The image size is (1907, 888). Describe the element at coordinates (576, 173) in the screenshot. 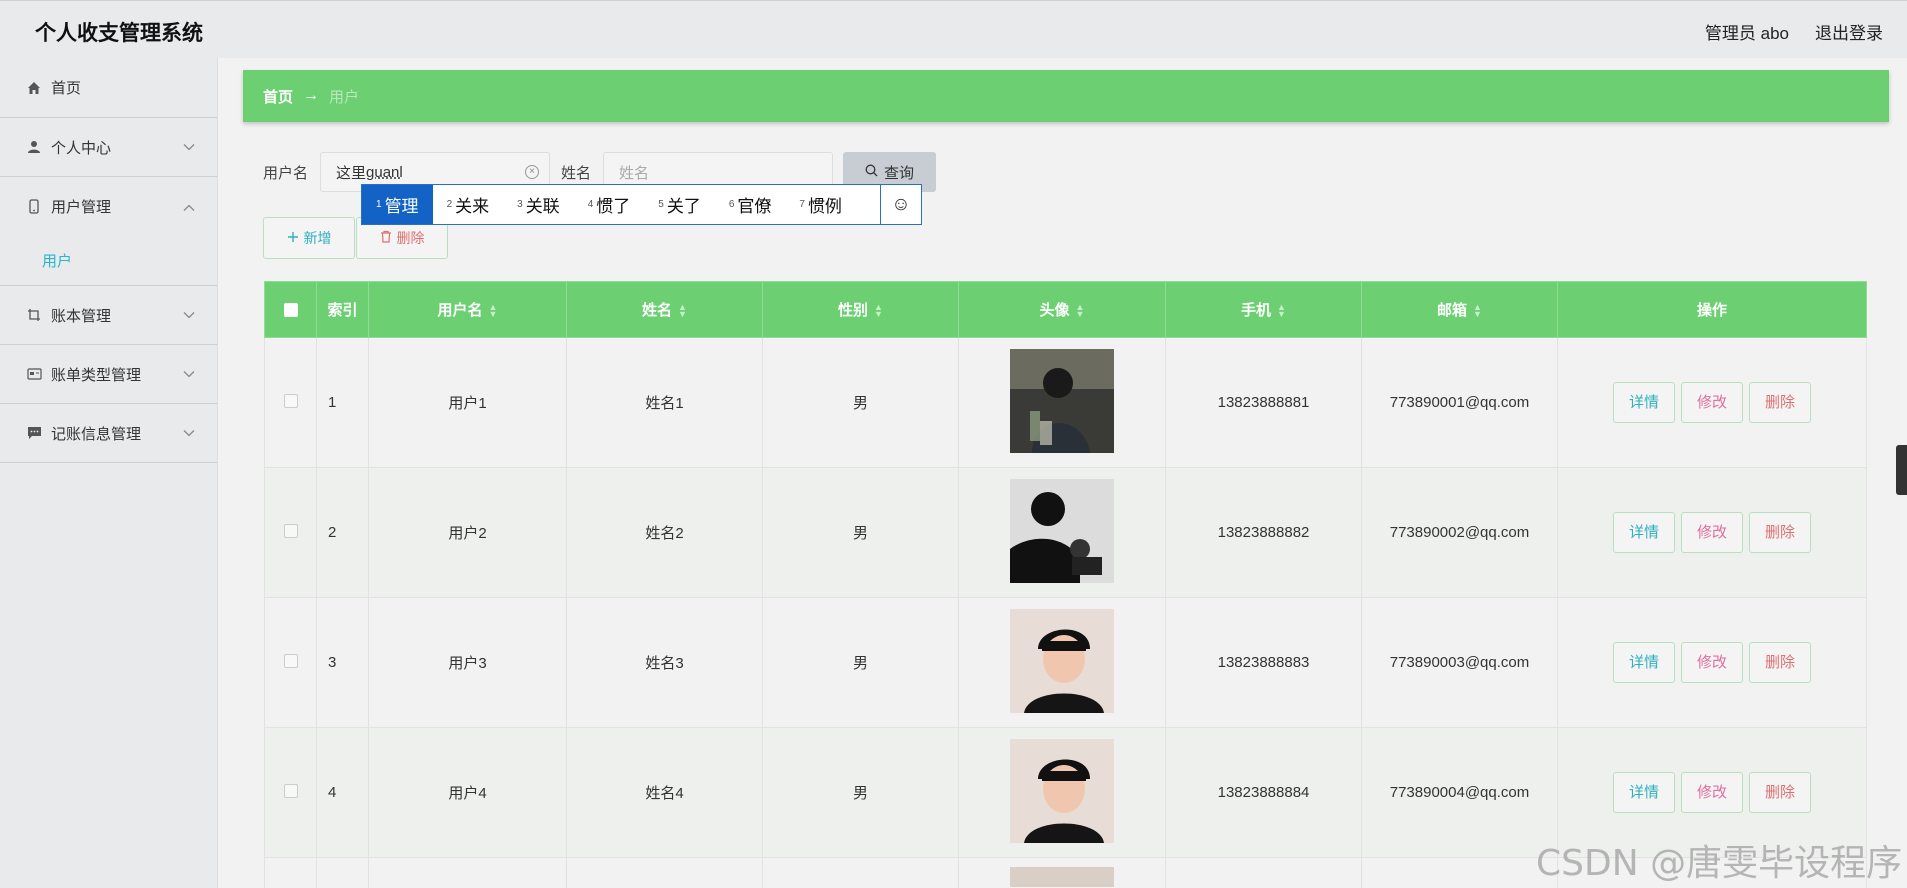

I see `name-label: 姓名` at that location.